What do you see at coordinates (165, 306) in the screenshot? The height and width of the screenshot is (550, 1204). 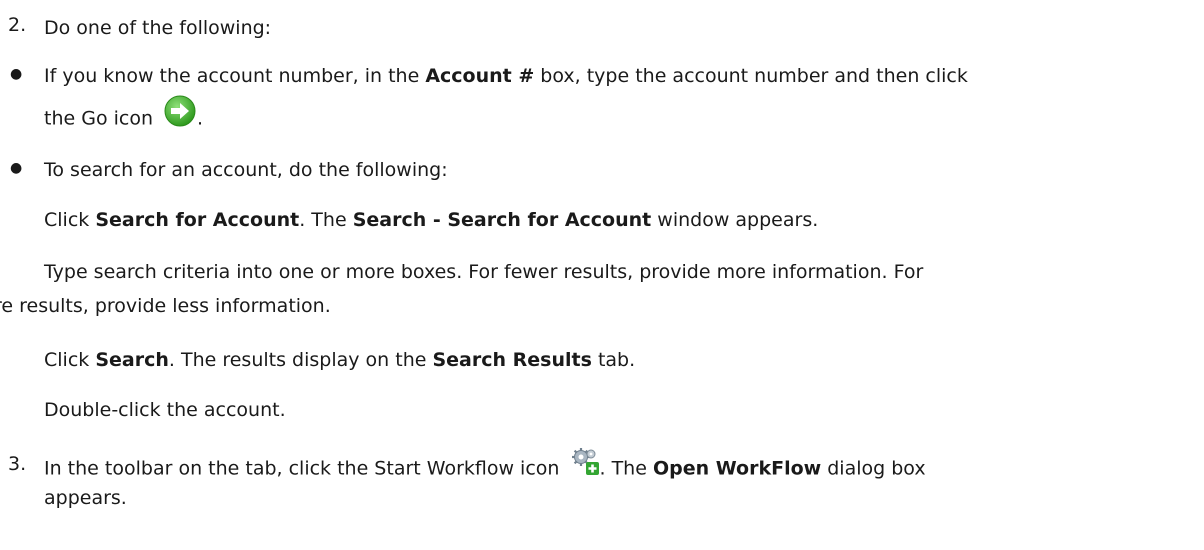 I see `substep-type-criteria-line-2: re results, provide less information.` at bounding box center [165, 306].